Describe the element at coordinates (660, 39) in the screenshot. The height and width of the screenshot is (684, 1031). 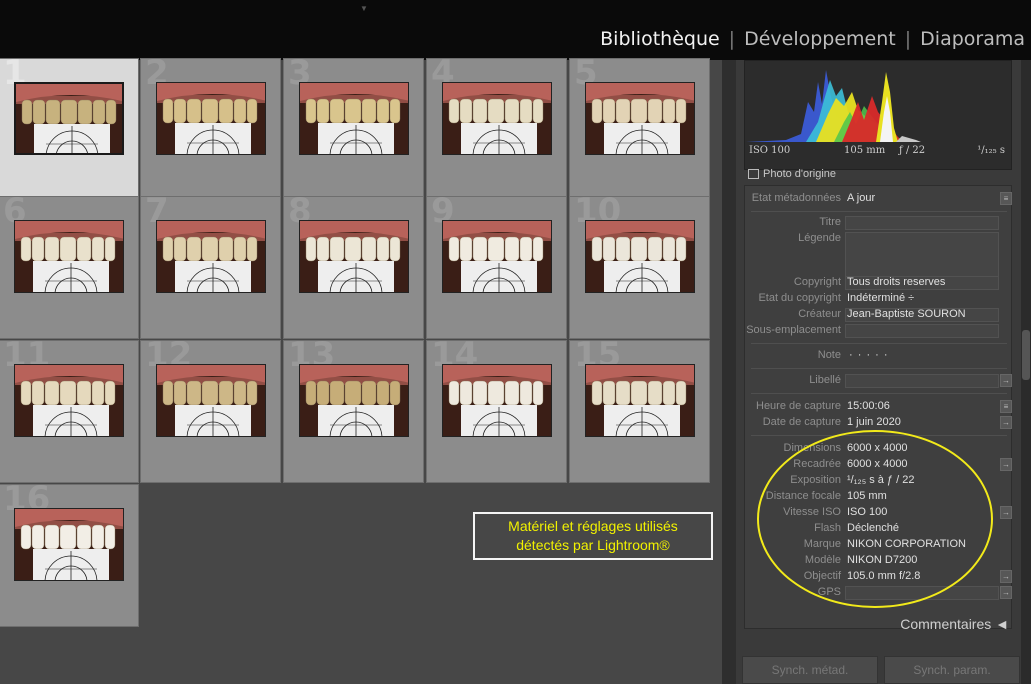
I see `module-library: Bibliothèque` at that location.